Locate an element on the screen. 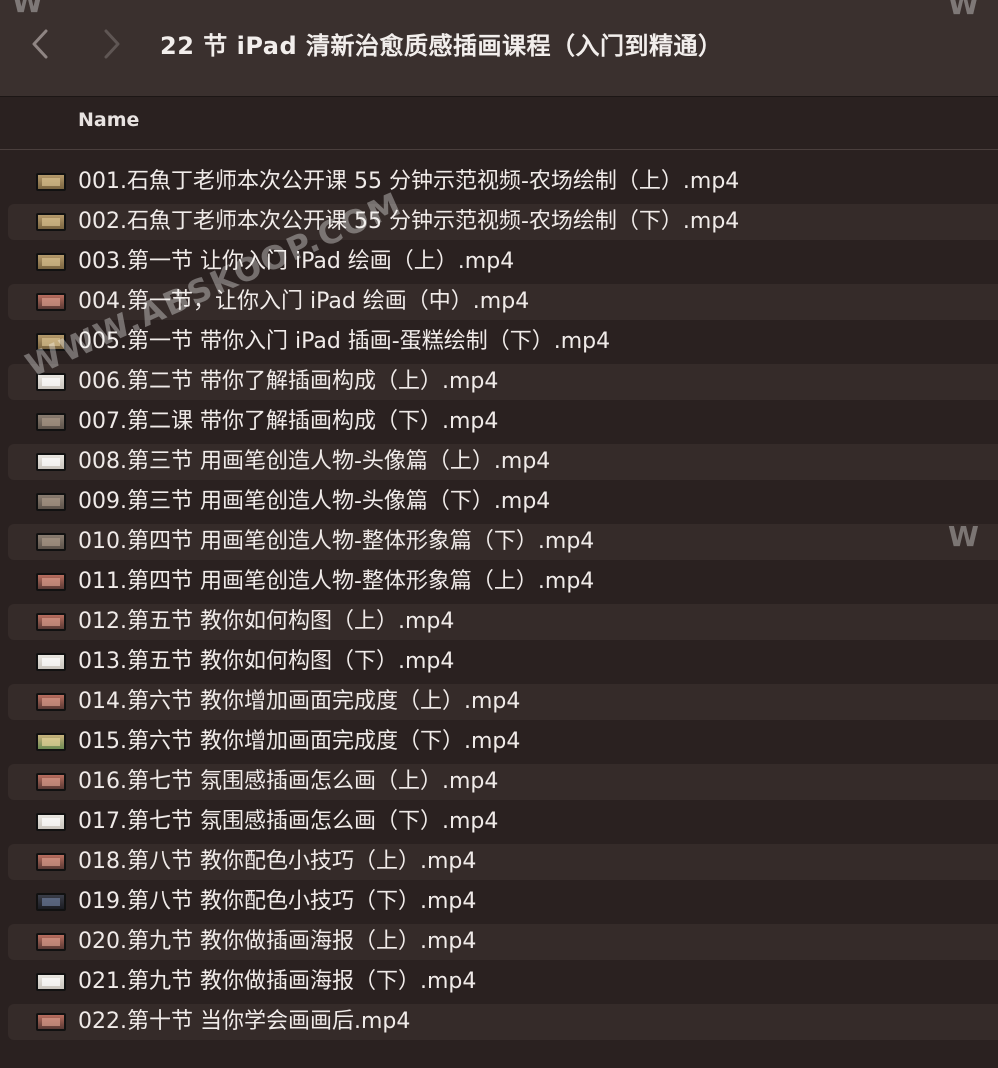  file-name: 021.第九节 教你做插画海报（下）.mp4 is located at coordinates (277, 981).